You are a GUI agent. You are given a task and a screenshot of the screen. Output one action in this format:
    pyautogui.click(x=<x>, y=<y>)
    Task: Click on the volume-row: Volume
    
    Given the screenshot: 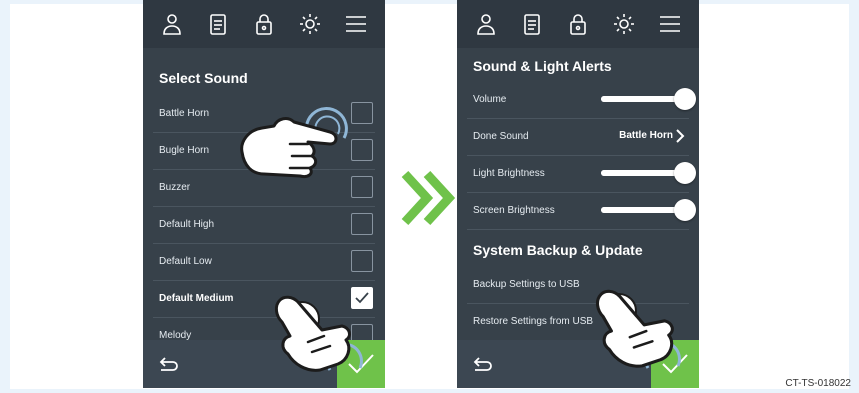 What is the action you would take?
    pyautogui.click(x=581, y=100)
    